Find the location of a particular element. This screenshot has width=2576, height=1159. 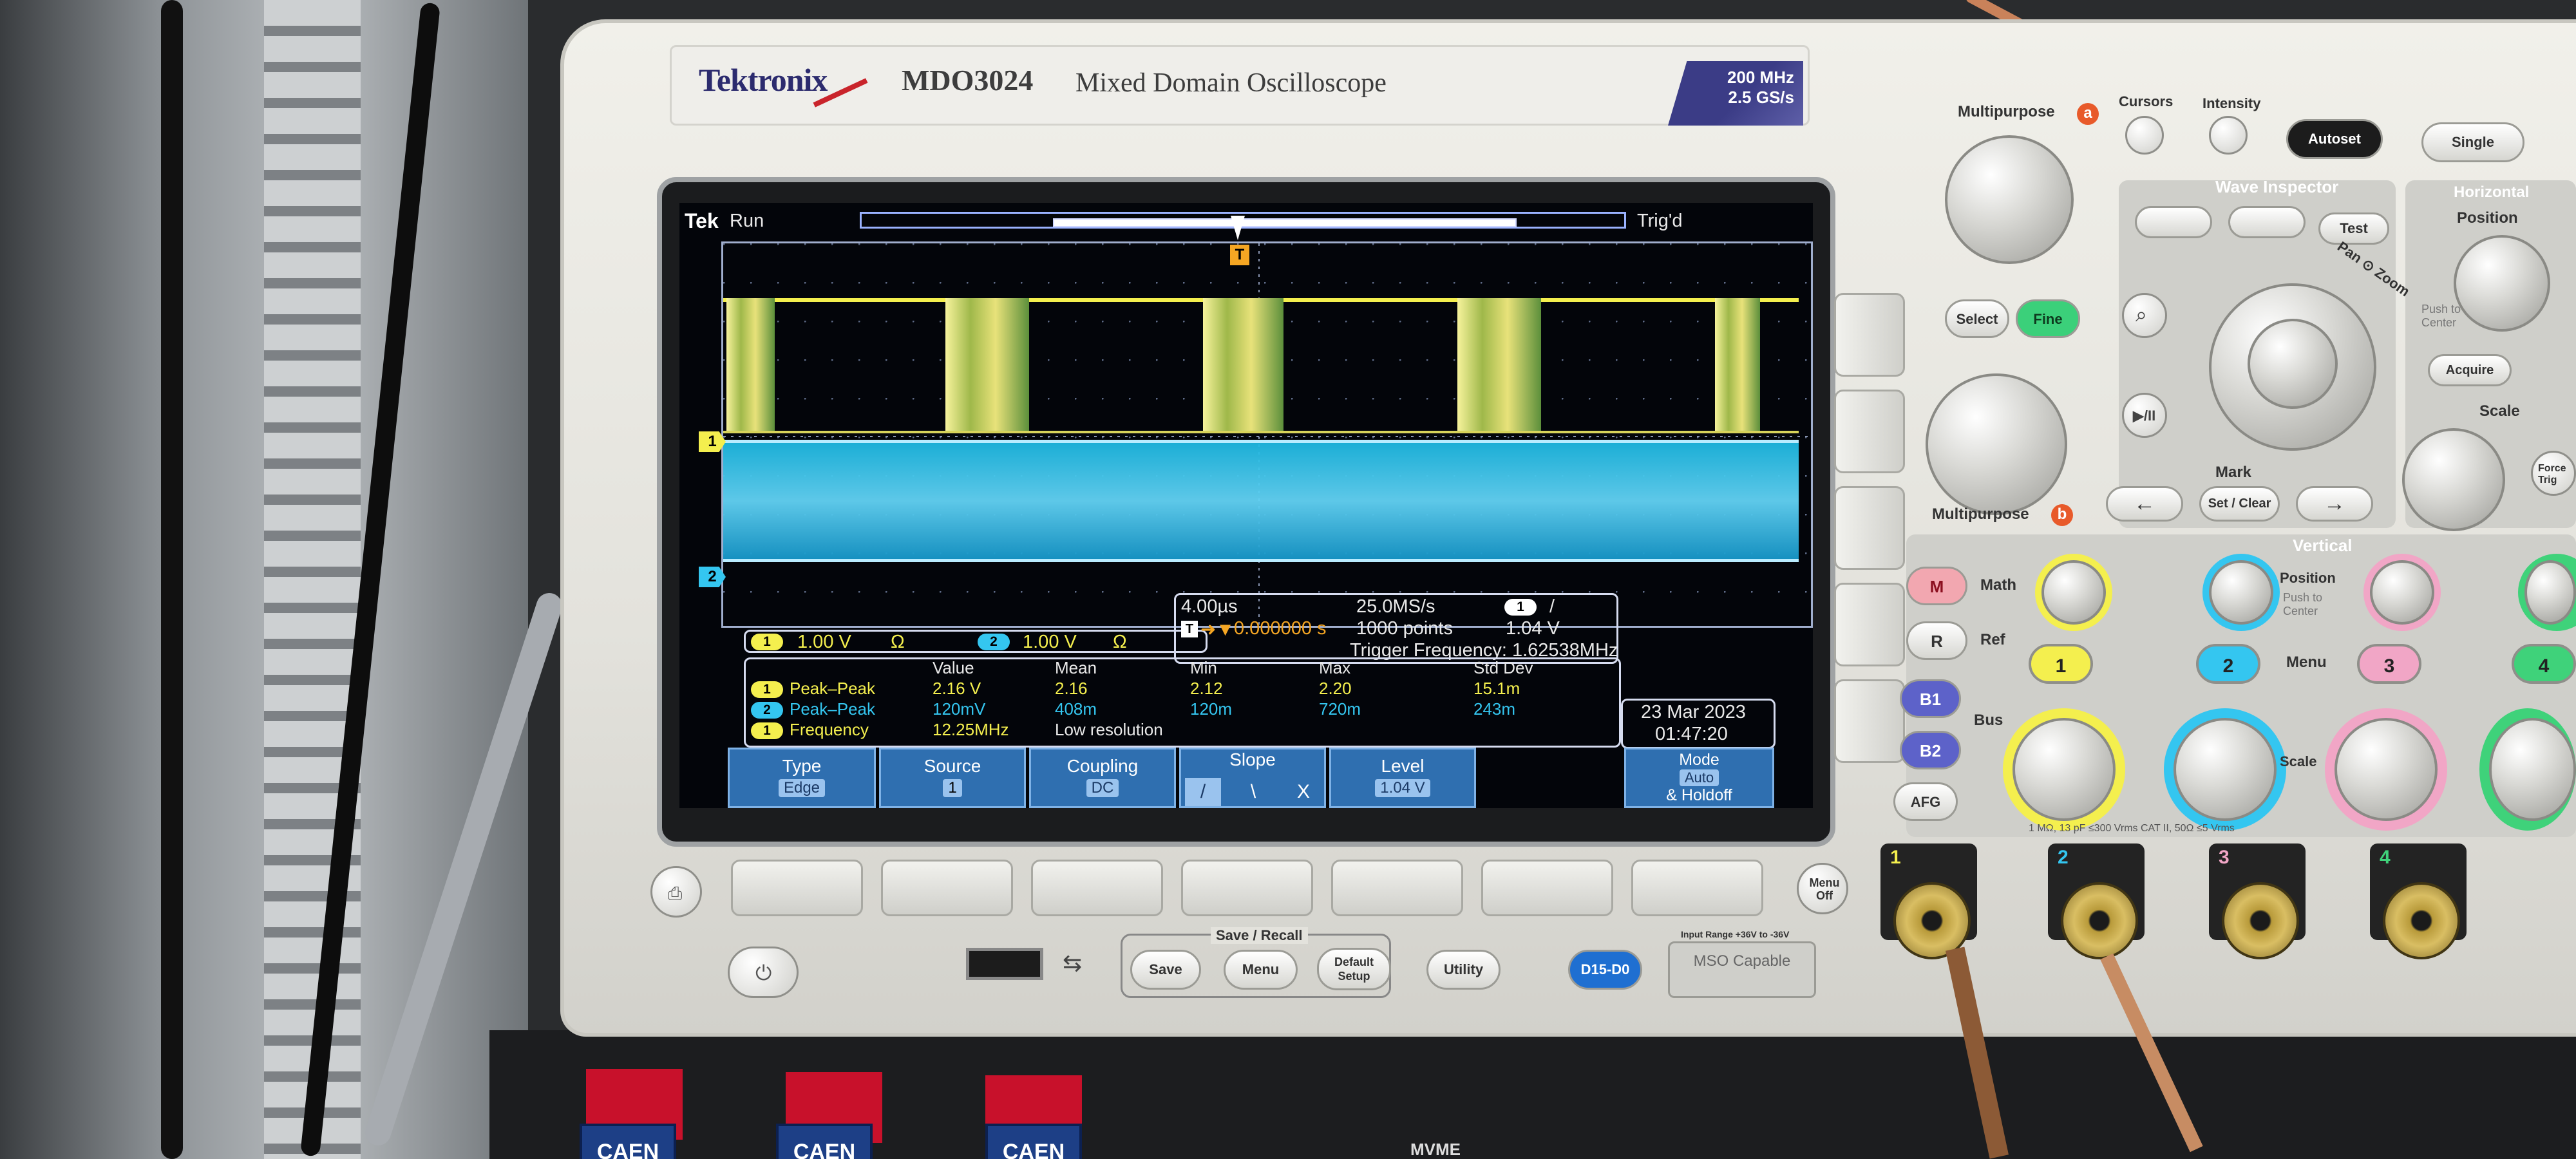

horizontal-scale: 4.00µs is located at coordinates (1209, 606).